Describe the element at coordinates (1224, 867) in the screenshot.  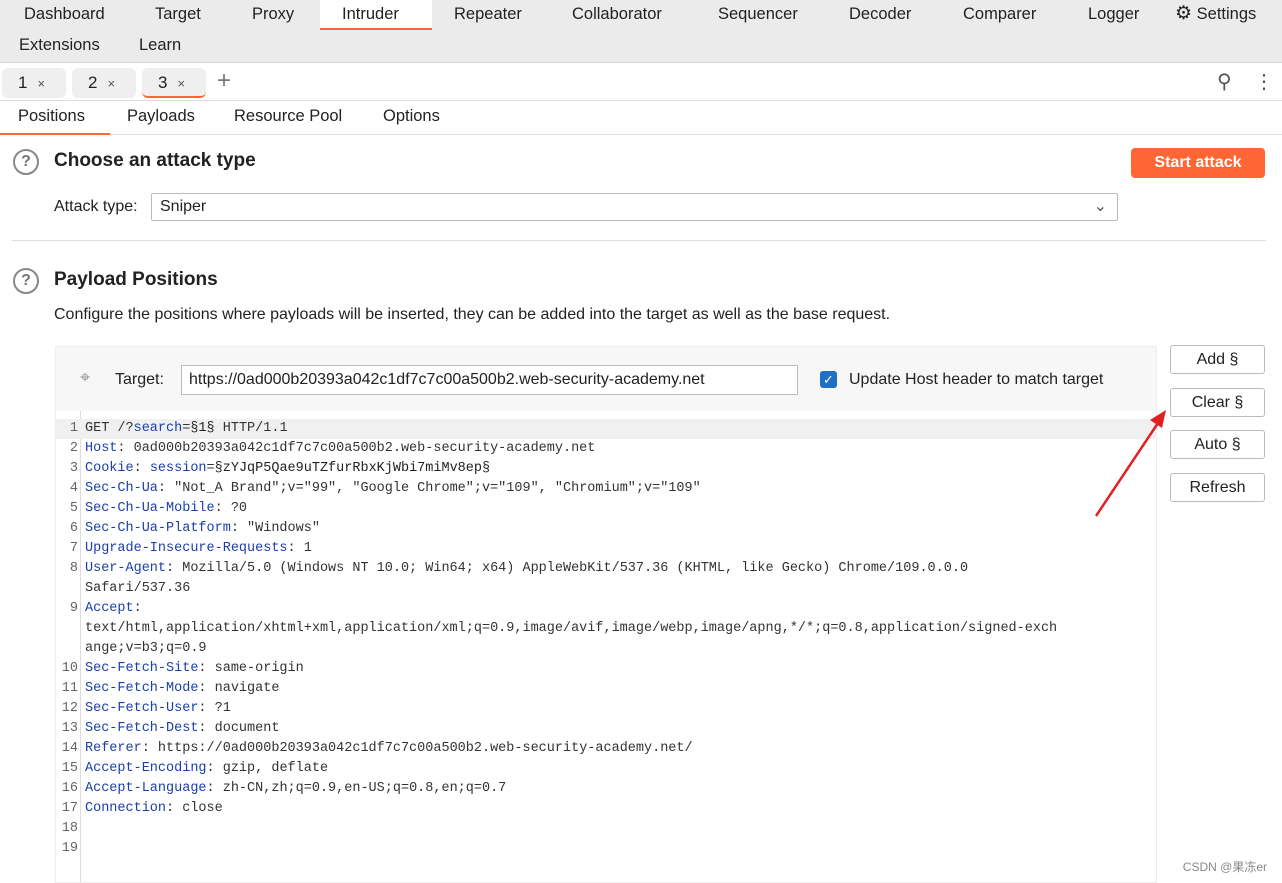
I see `watermark: CSDN @果冻er` at that location.